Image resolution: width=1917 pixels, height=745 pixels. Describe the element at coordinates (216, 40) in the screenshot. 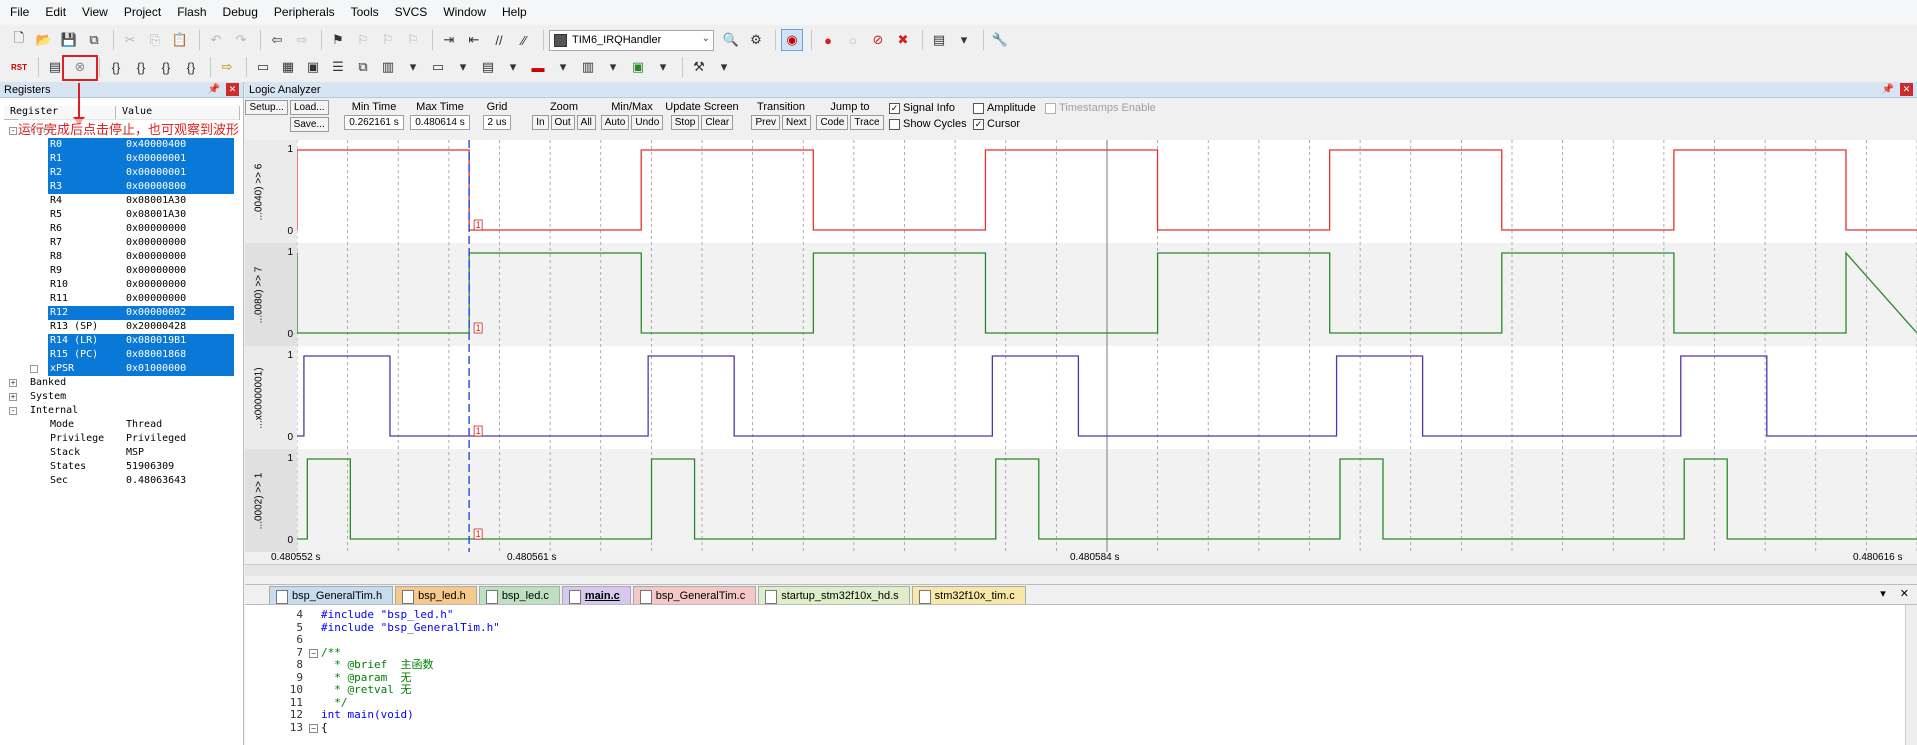

I see `undo-icon: ↶` at that location.